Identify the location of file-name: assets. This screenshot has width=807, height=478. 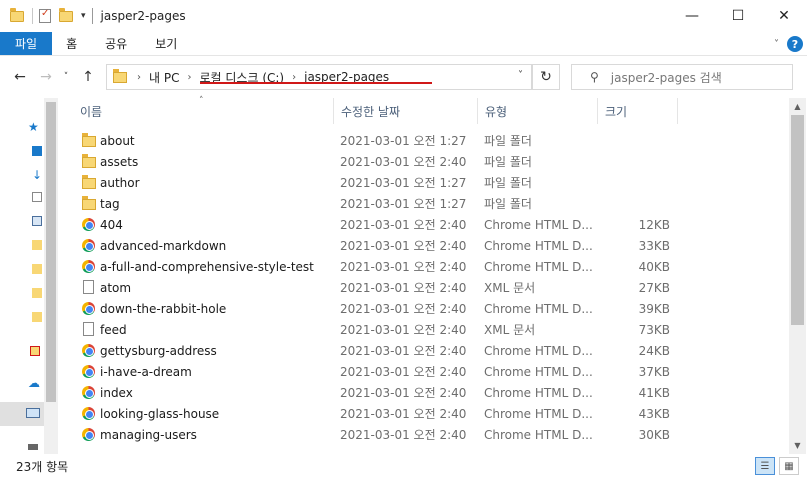
(119, 161).